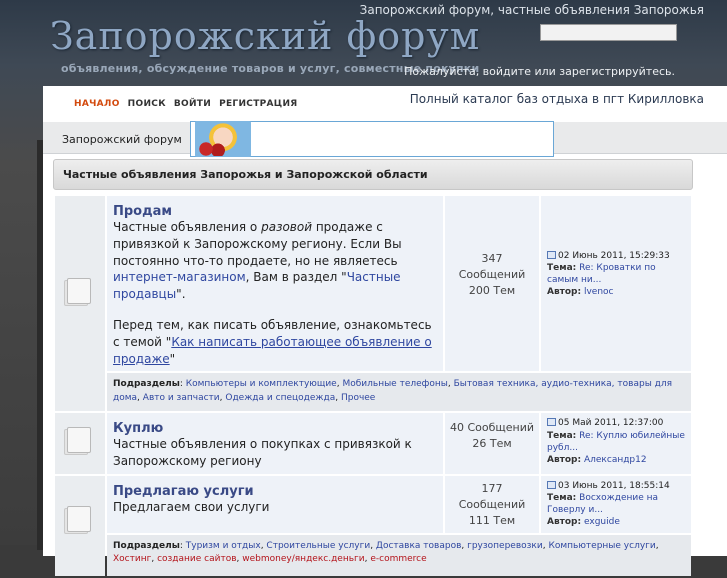 Image resolution: width=727 pixels, height=578 pixels. What do you see at coordinates (181, 294) in the screenshot?
I see `desc-text: ".` at bounding box center [181, 294].